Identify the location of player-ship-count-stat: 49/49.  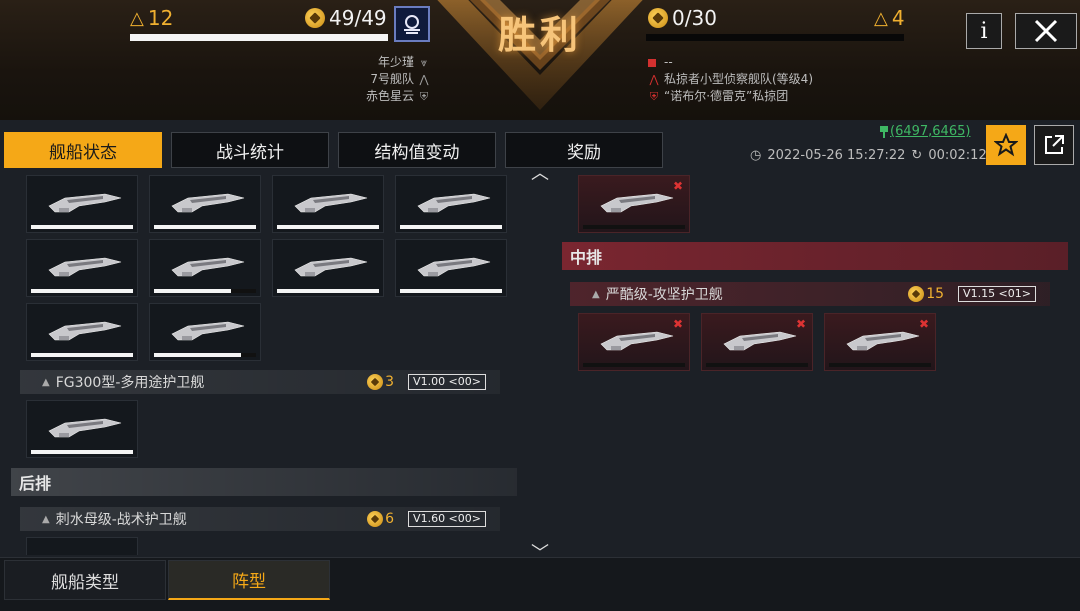
(346, 18).